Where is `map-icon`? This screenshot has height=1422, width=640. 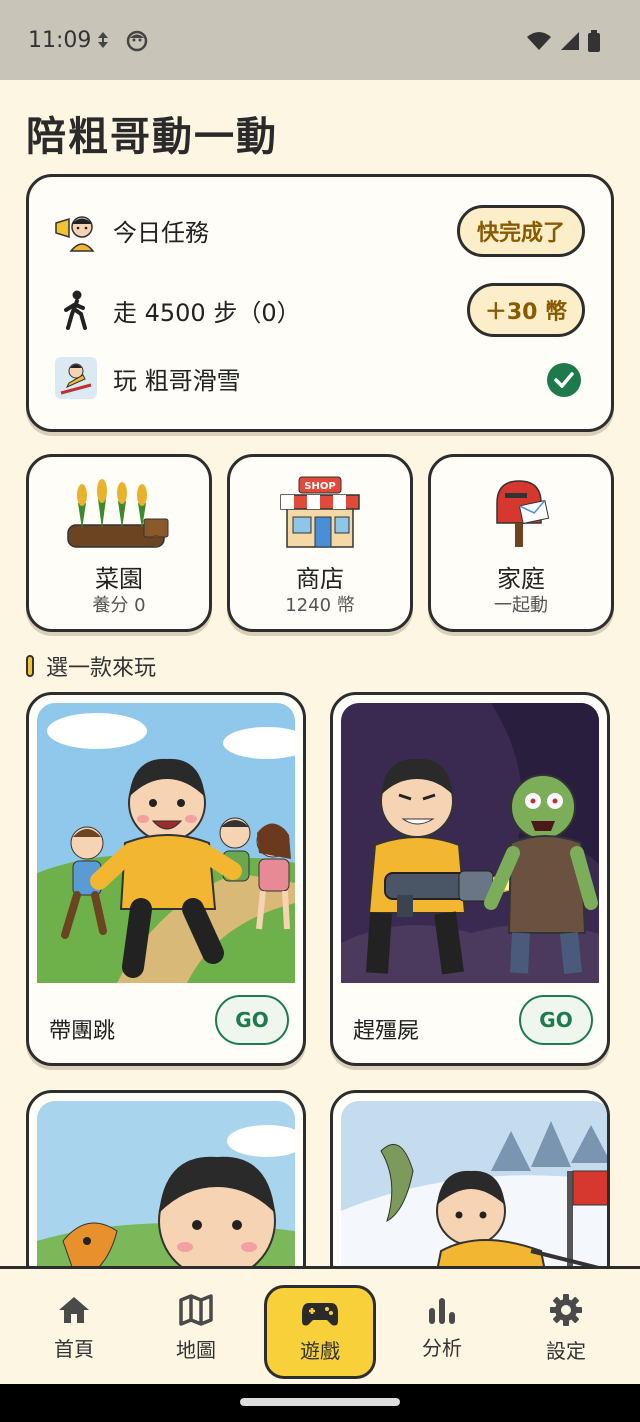 map-icon is located at coordinates (196, 1309).